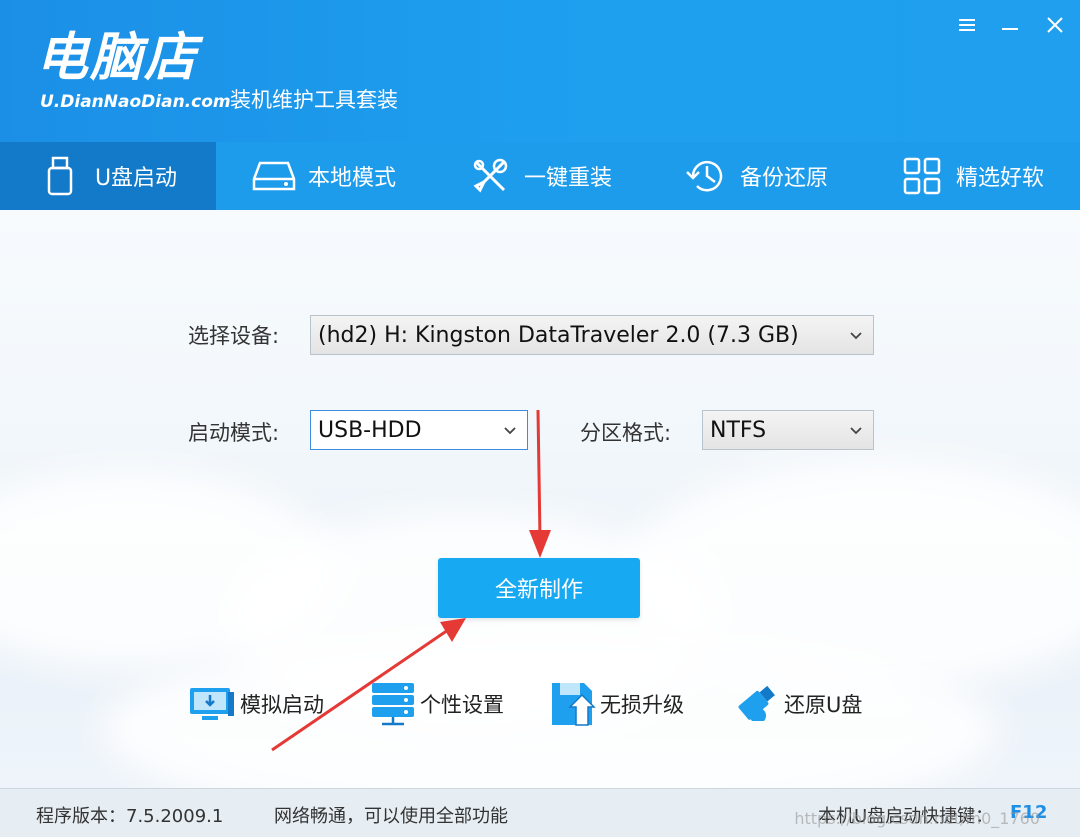 Image resolution: width=1080 pixels, height=837 pixels. I want to click on tab-label: 本地模式, so click(351, 178).